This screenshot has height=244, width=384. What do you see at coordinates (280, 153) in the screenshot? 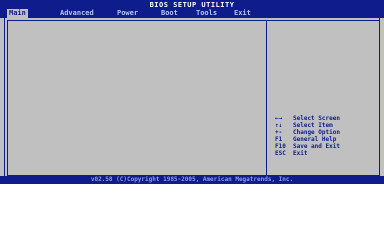
I see `help-key: ESC` at bounding box center [280, 153].